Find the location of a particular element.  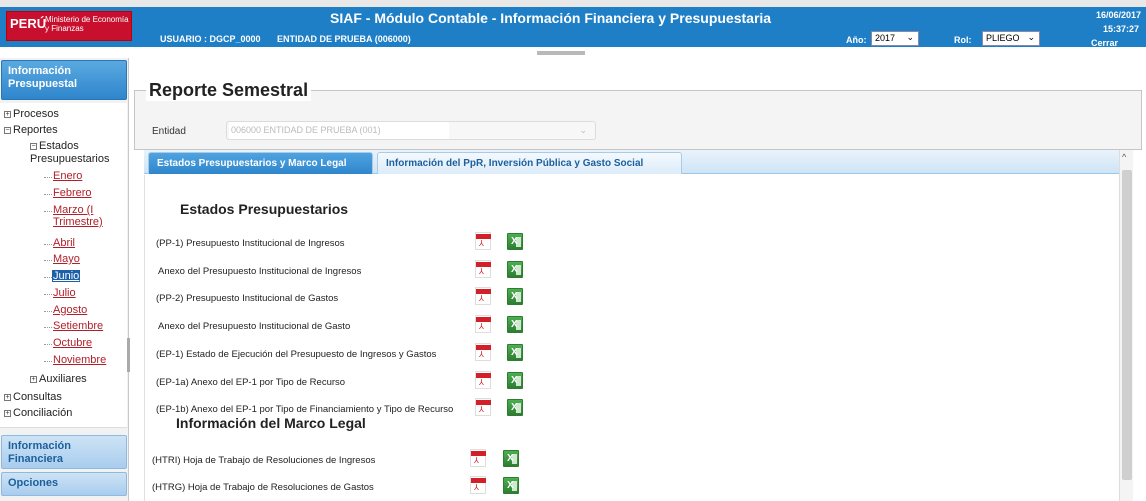

tree-item-conciliacion: + Conciliación is located at coordinates (38, 413).